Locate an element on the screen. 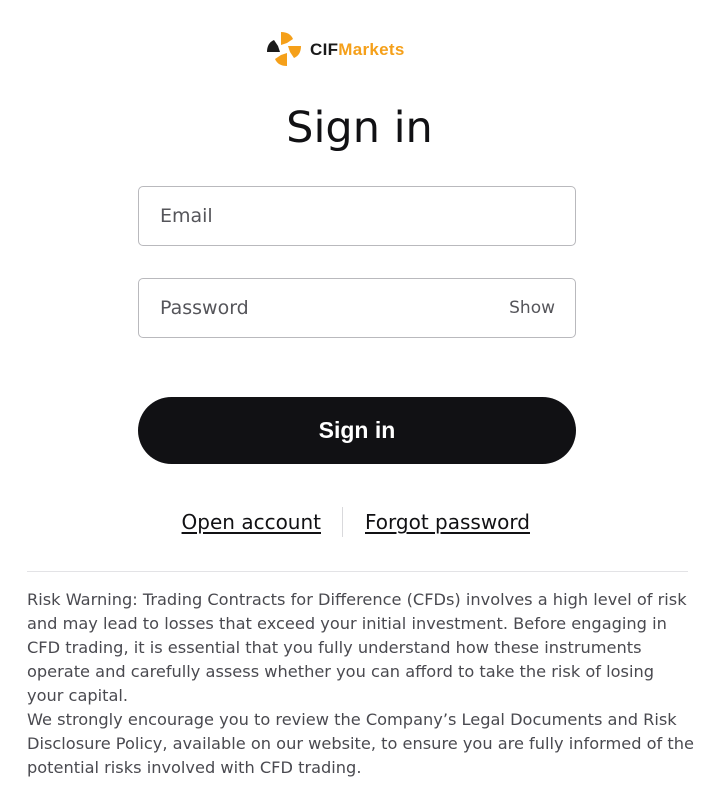 This screenshot has width=719, height=798. brand-logo: CIFMarkets is located at coordinates (334, 49).